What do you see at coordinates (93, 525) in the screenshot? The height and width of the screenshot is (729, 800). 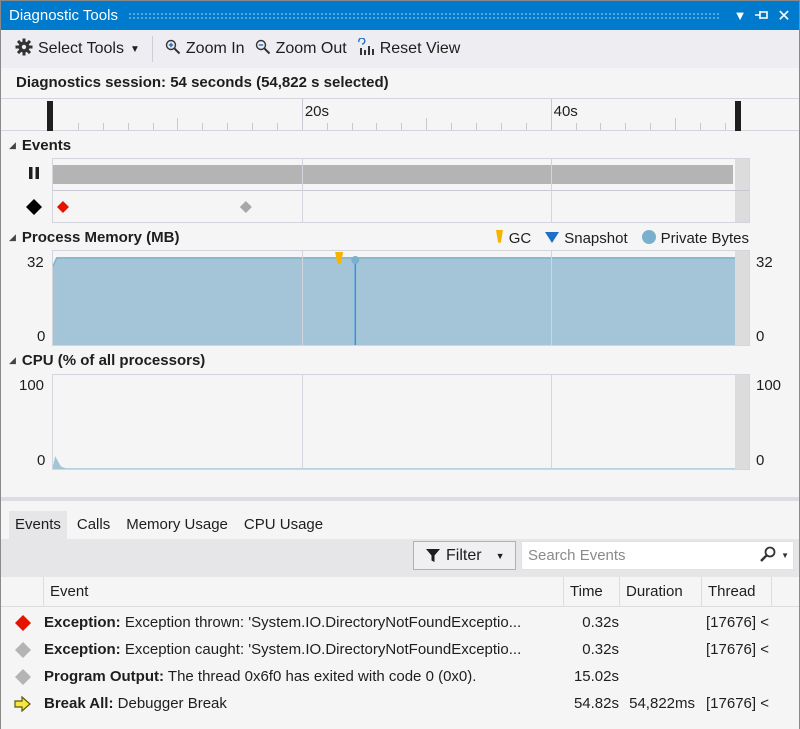 I see `tab-calls: Calls` at bounding box center [93, 525].